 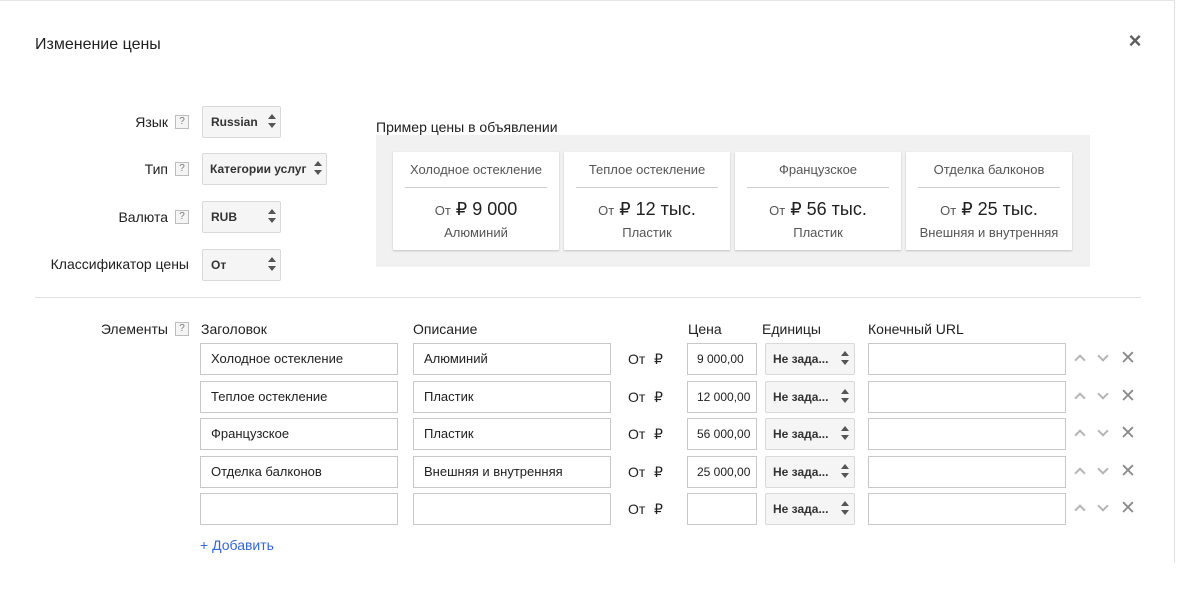 I want to click on preview-card: Французское От ₽ 56 тыс. Пластик, so click(x=818, y=201).